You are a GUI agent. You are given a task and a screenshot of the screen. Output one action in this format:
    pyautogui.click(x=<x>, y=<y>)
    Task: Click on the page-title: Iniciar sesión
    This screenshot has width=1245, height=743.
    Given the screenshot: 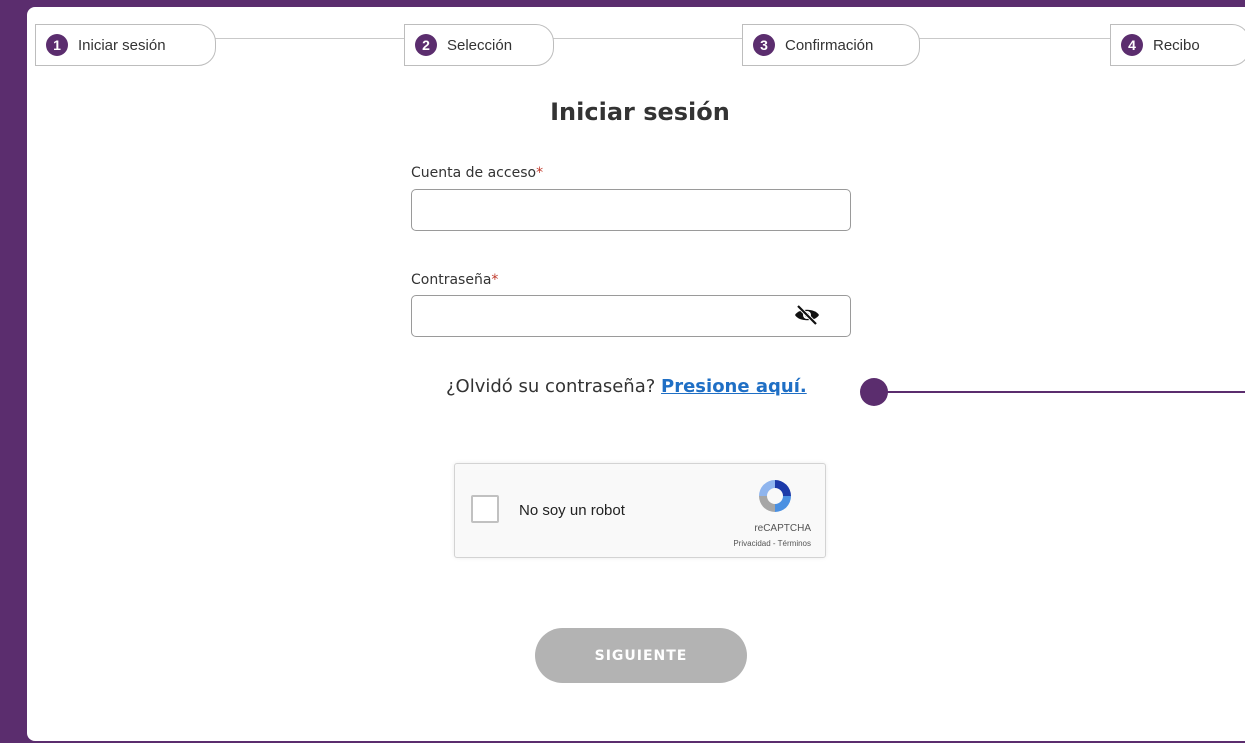 What is the action you would take?
    pyautogui.click(x=640, y=112)
    